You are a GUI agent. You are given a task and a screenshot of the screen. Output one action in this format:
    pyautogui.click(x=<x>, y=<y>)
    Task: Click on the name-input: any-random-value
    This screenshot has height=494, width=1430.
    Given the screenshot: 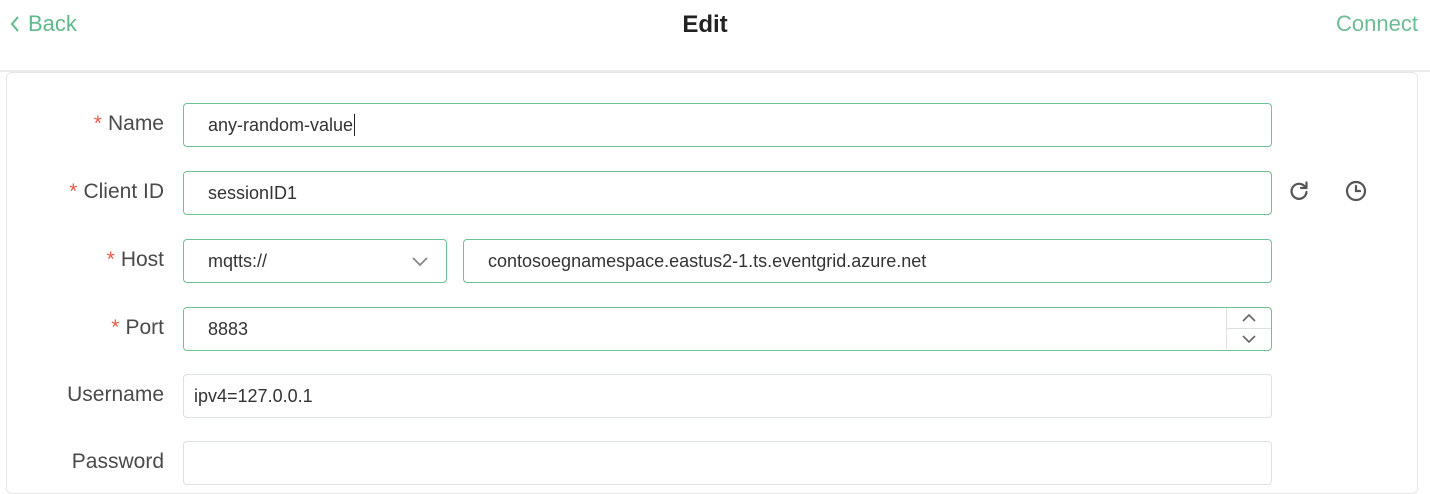 What is the action you would take?
    pyautogui.click(x=727, y=125)
    